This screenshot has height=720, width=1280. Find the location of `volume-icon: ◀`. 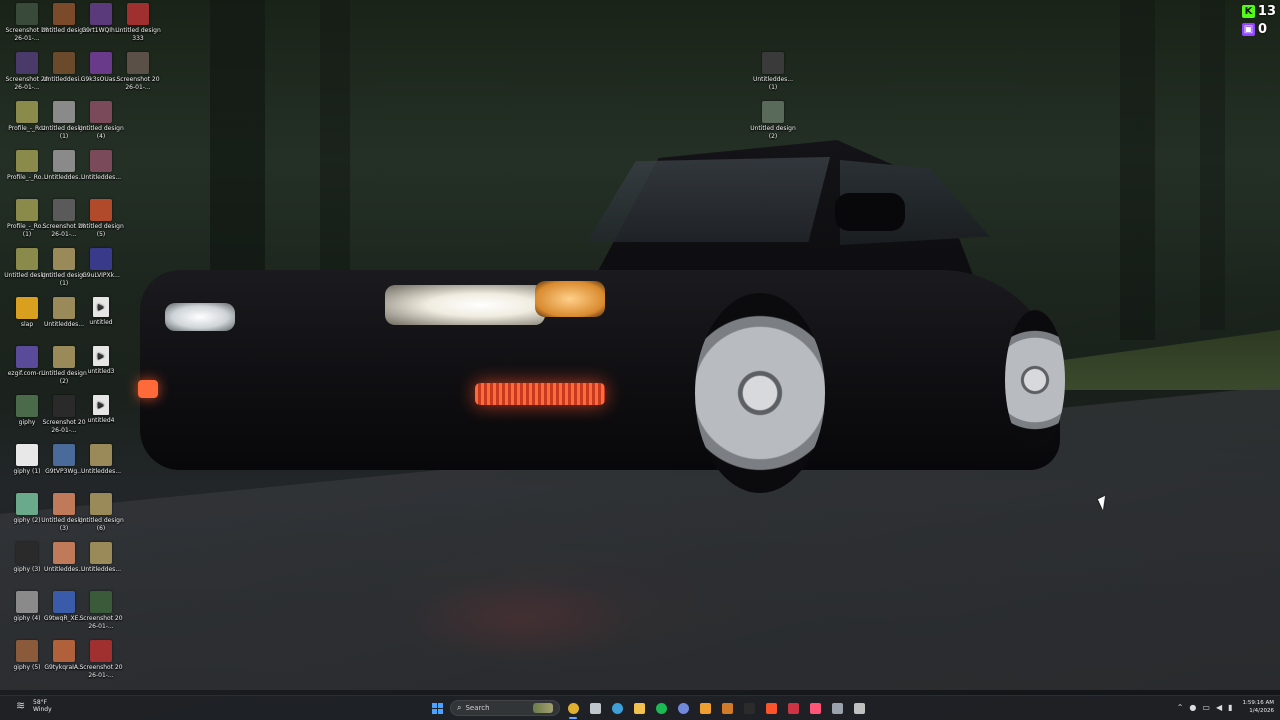

volume-icon: ◀ is located at coordinates (1219, 707).